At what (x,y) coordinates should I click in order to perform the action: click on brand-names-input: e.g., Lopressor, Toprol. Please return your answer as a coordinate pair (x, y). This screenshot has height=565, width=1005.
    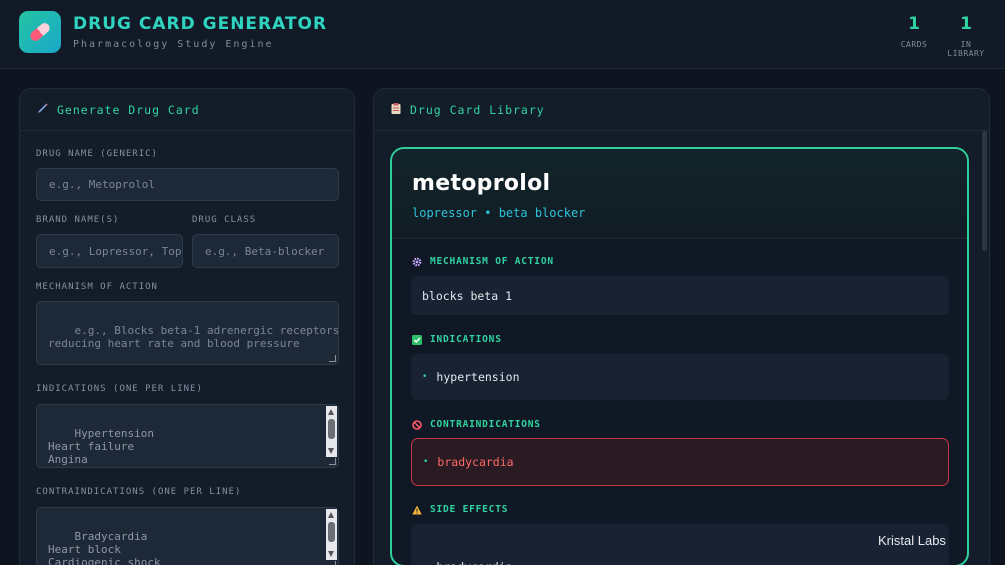
    Looking at the image, I should click on (109, 251).